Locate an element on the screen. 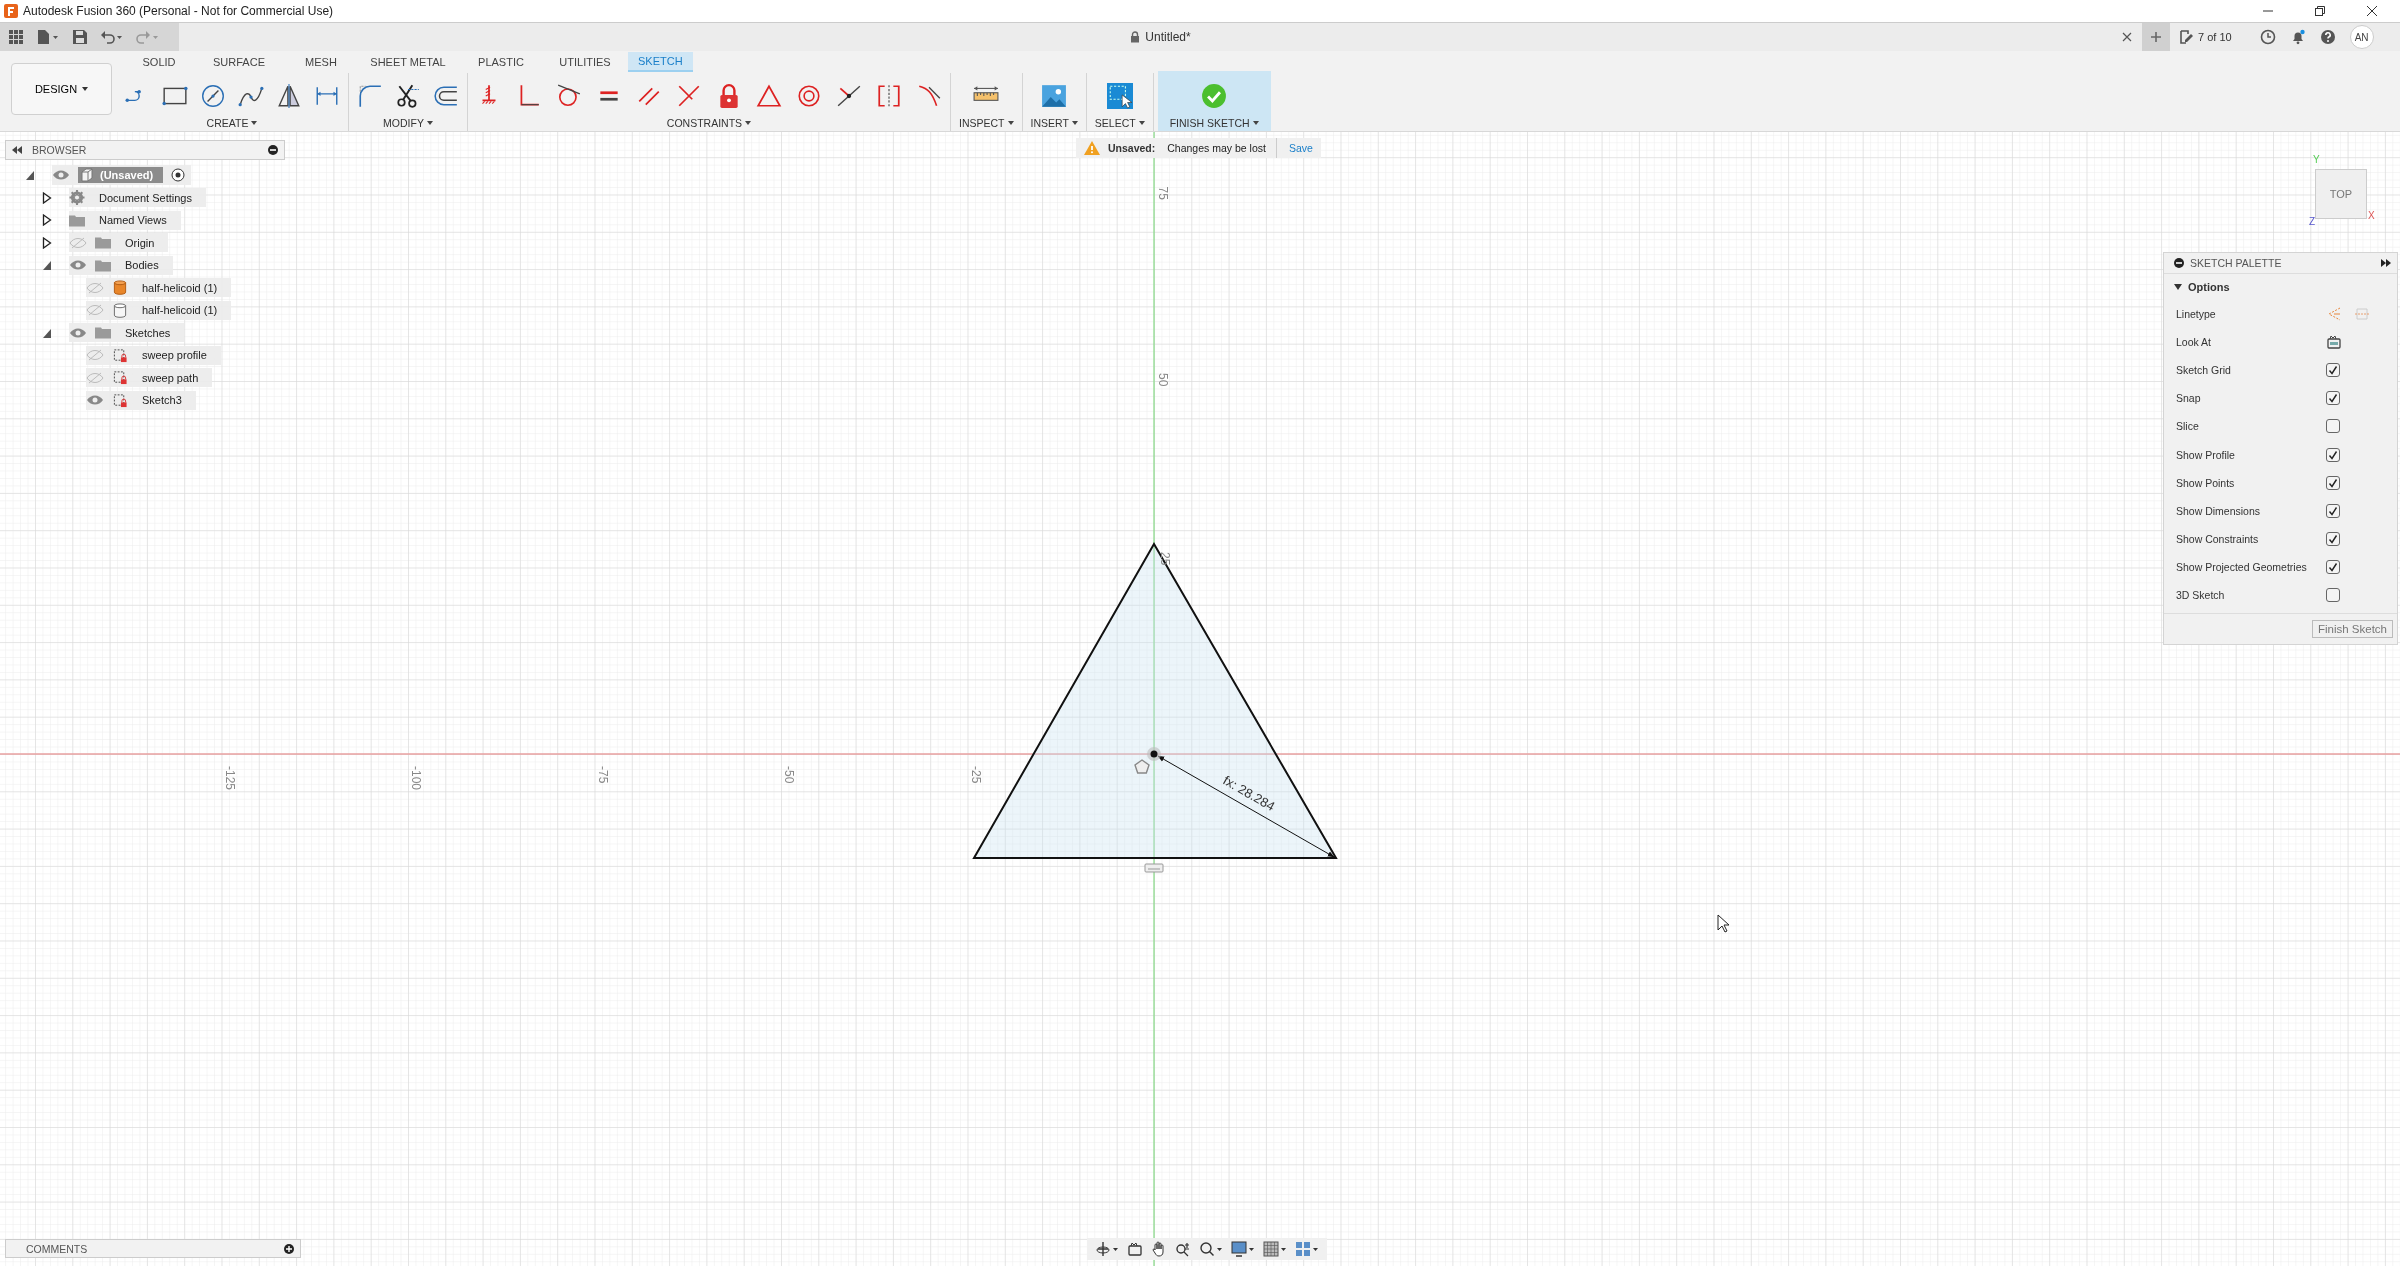  option-label: Show Dimensions is located at coordinates (2219, 510).